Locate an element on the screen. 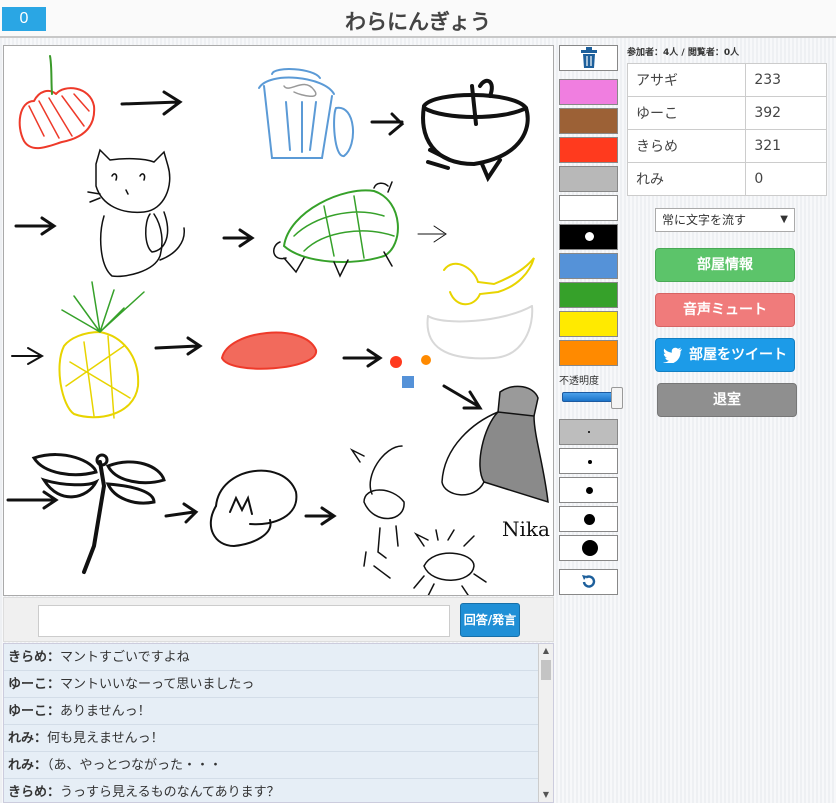 The image size is (836, 803). opacity-track is located at coordinates (588, 397).